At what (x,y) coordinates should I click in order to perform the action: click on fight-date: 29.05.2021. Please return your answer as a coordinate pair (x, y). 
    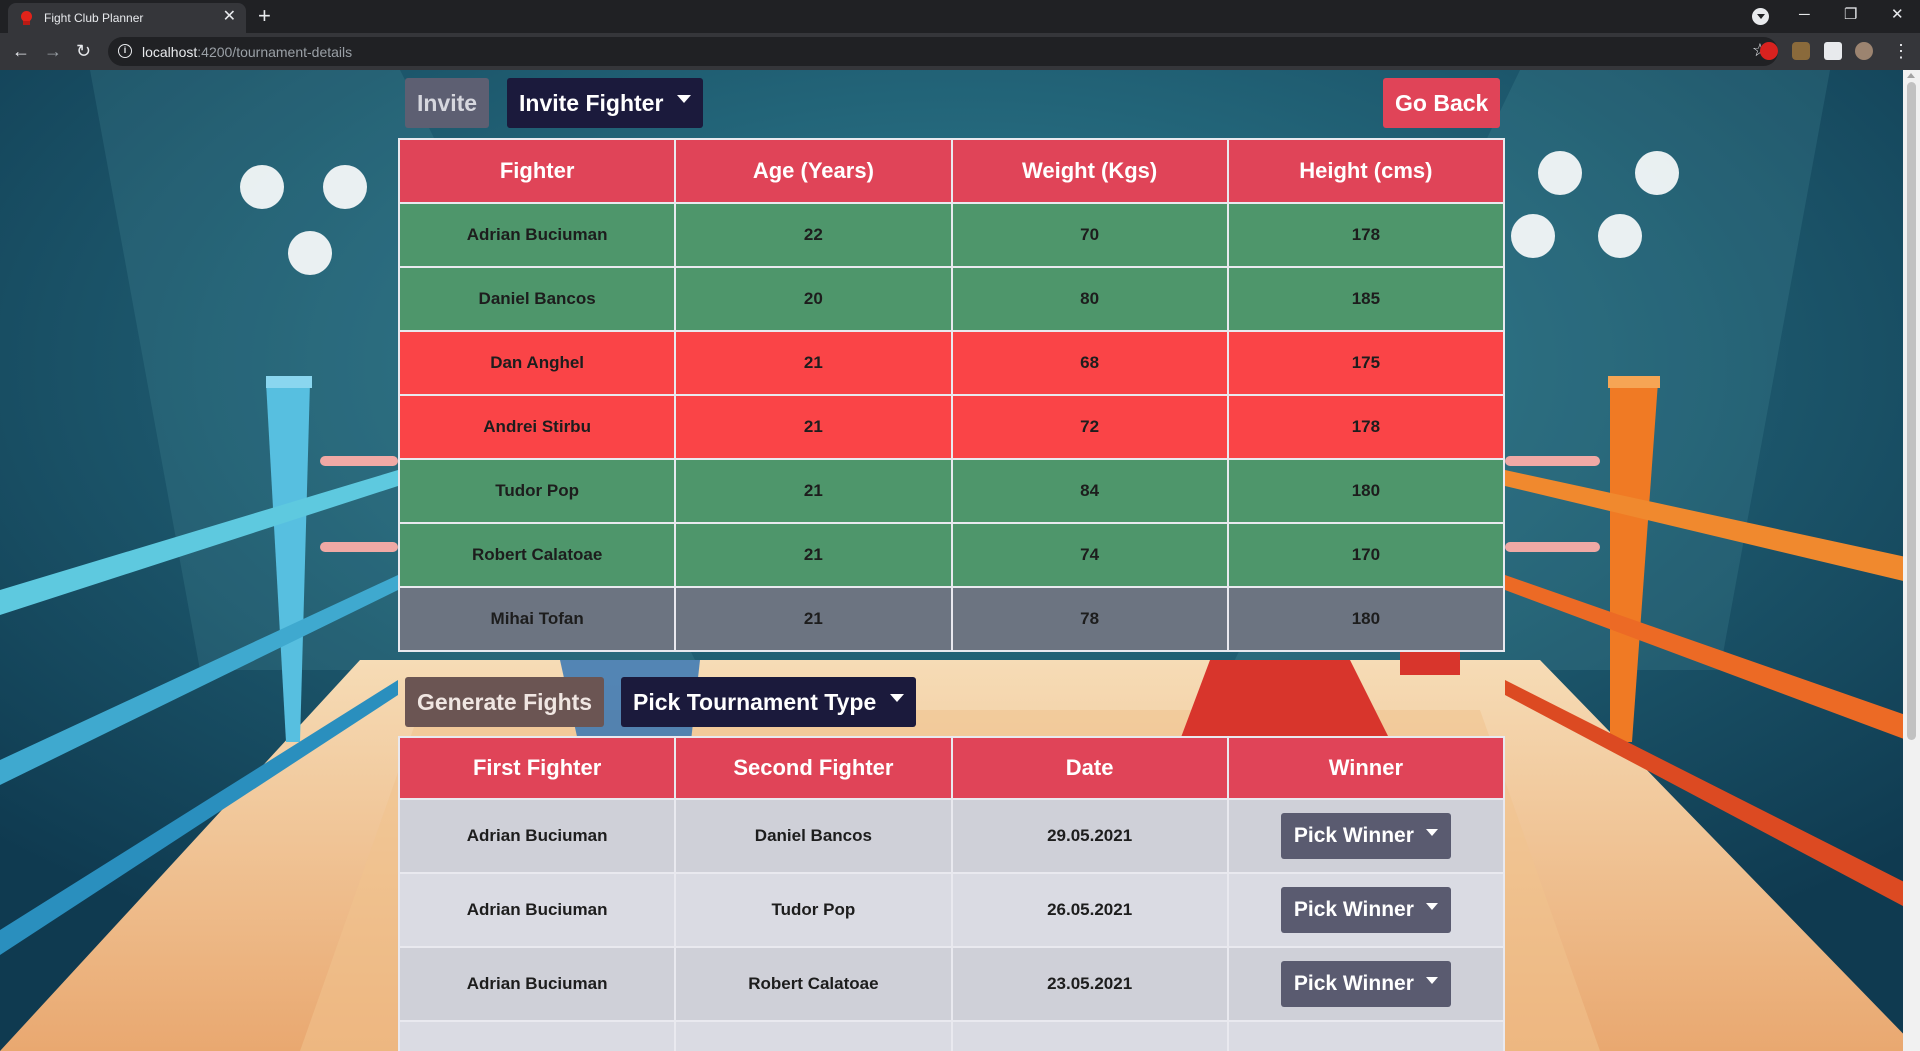
    Looking at the image, I should click on (1089, 836).